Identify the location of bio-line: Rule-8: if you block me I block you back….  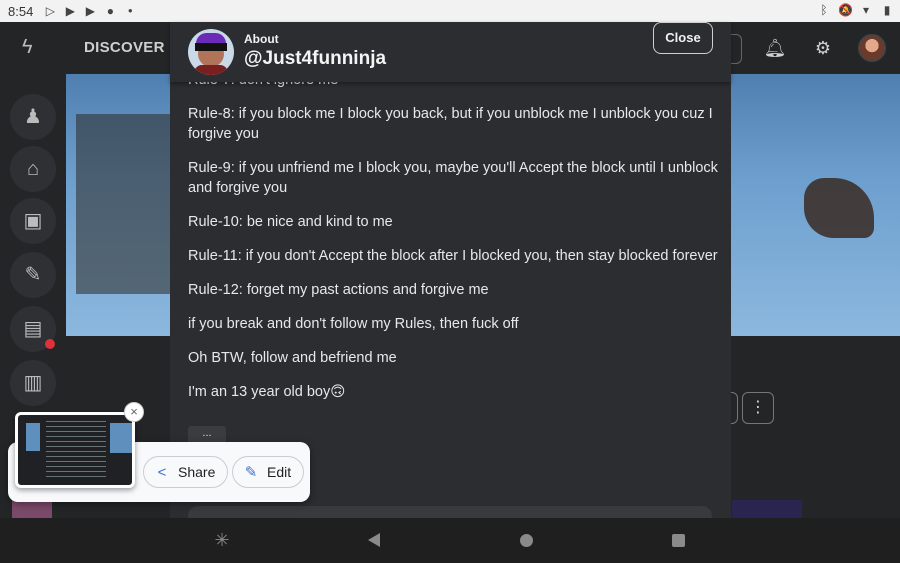
(450, 124).